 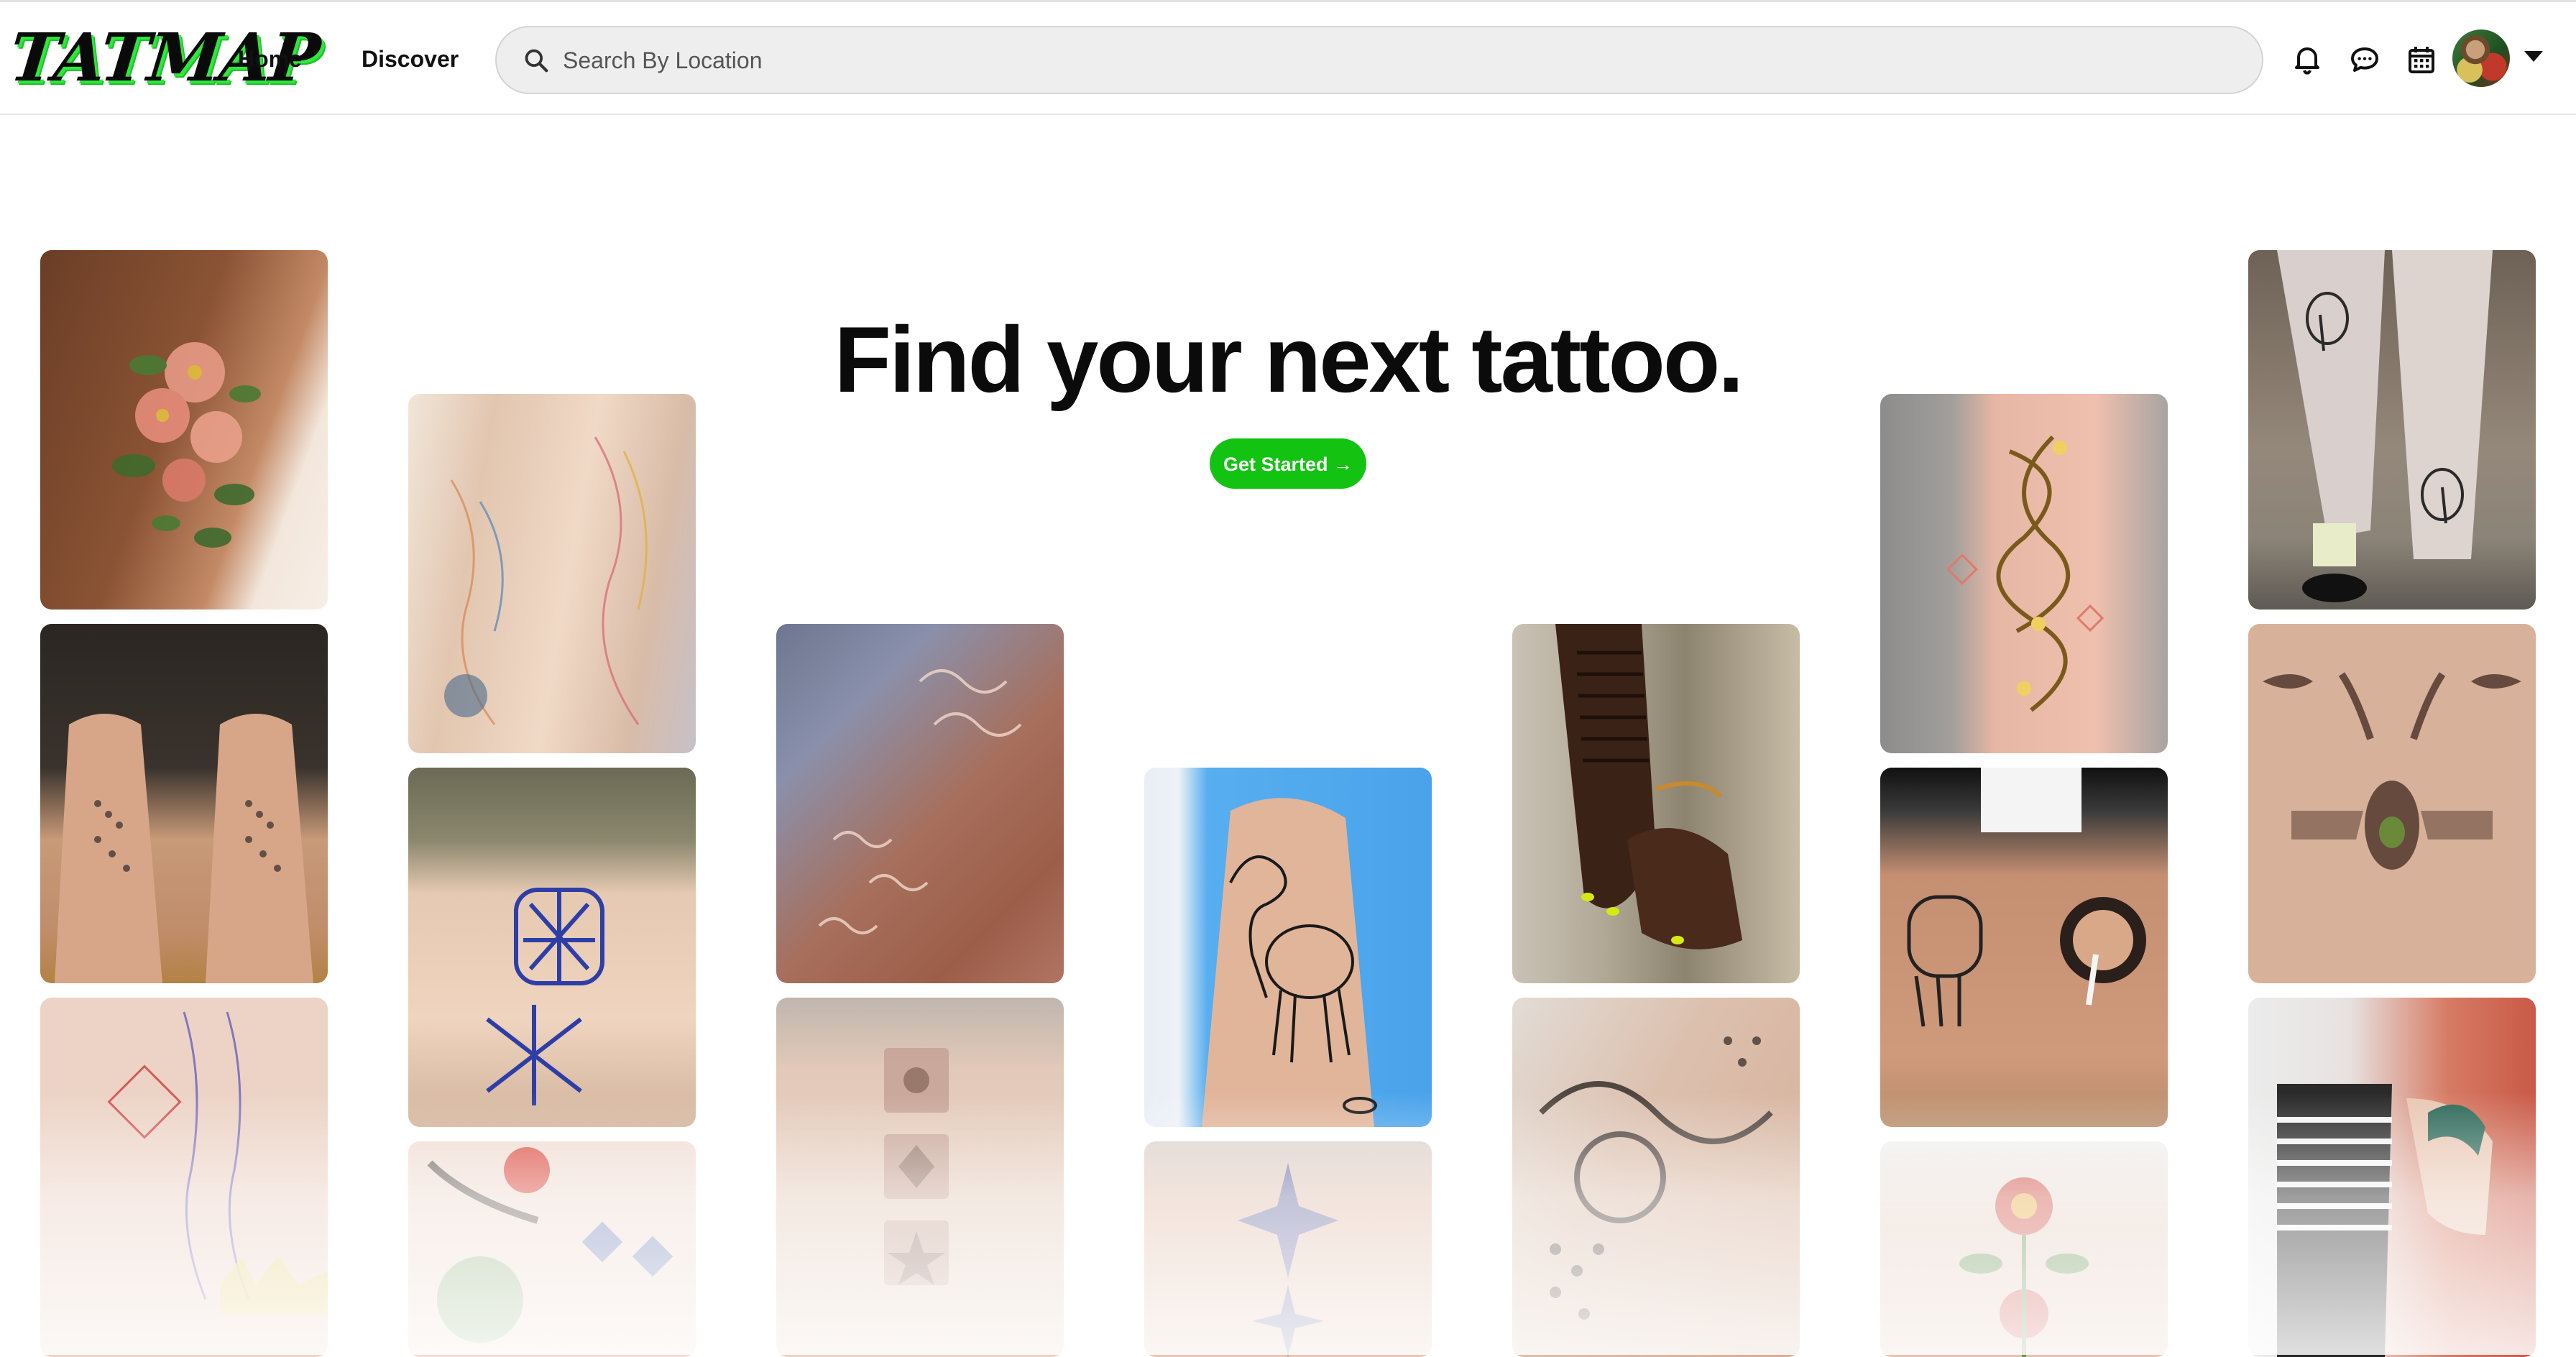 What do you see at coordinates (2392, 803) in the screenshot?
I see `tattoo-tile-beetle-chest` at bounding box center [2392, 803].